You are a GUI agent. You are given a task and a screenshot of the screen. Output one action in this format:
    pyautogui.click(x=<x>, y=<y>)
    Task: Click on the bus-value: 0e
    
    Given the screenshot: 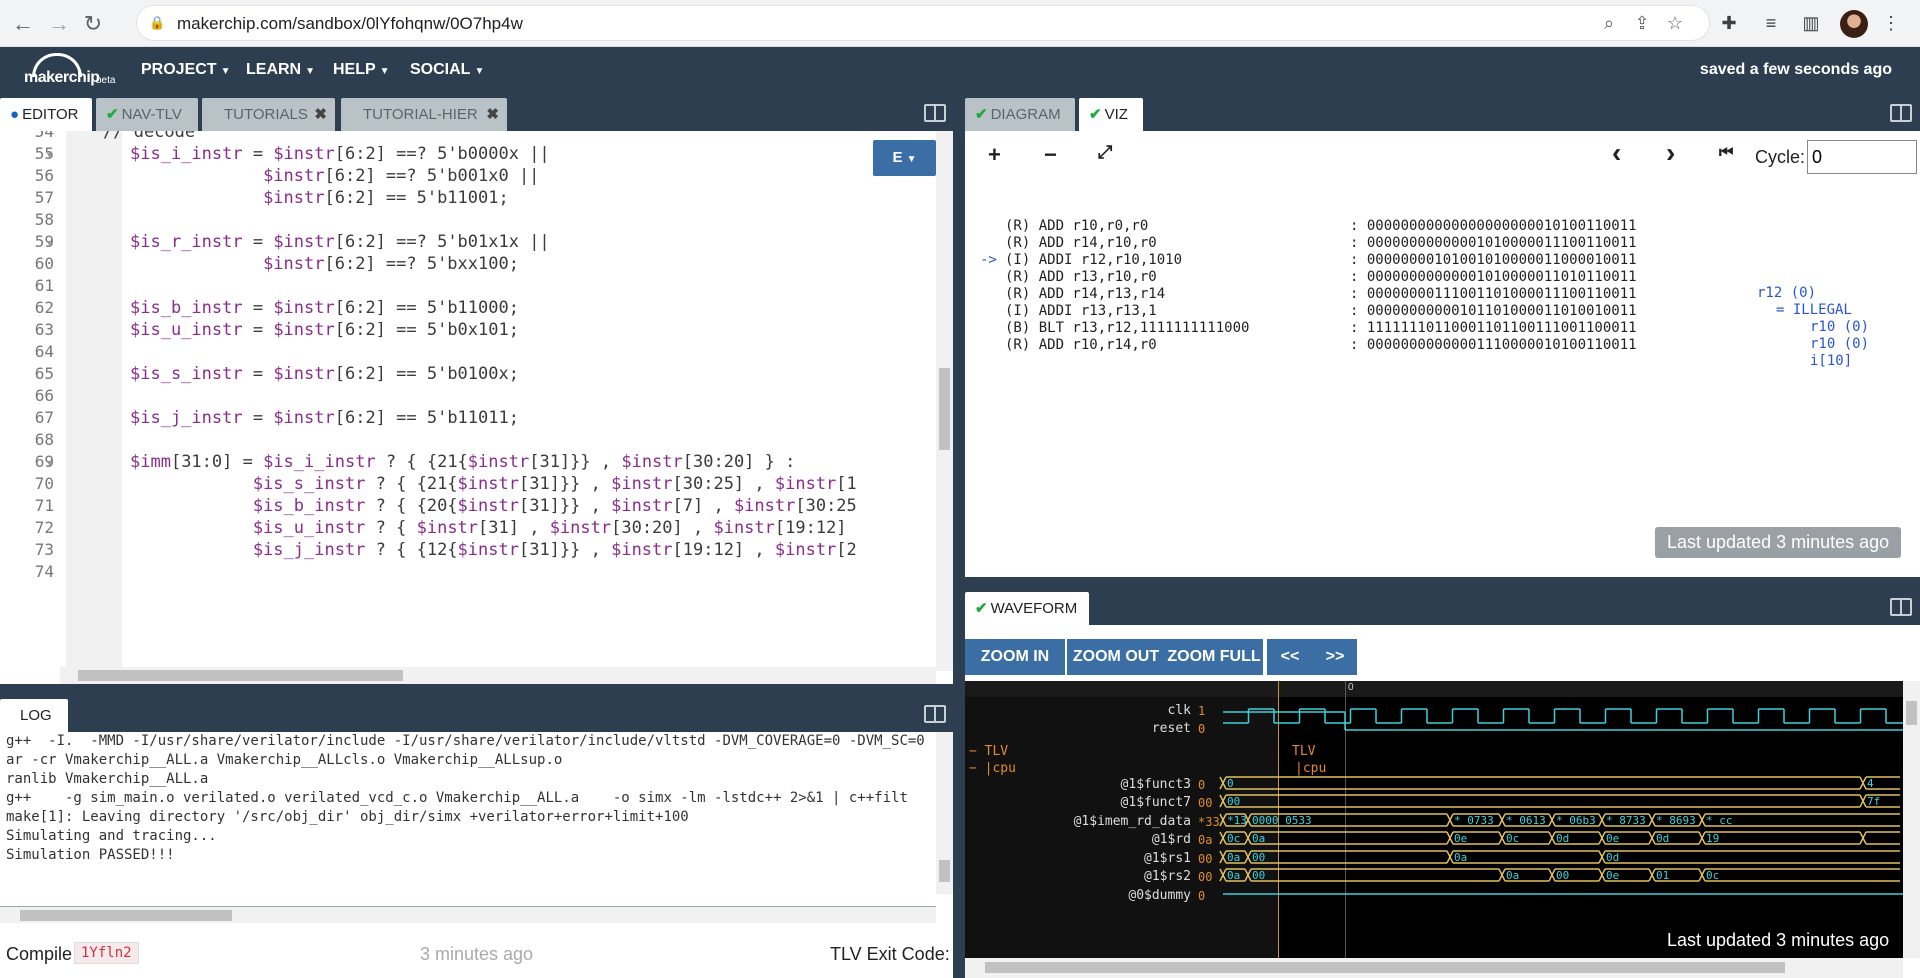 What is the action you would take?
    pyautogui.click(x=1612, y=838)
    